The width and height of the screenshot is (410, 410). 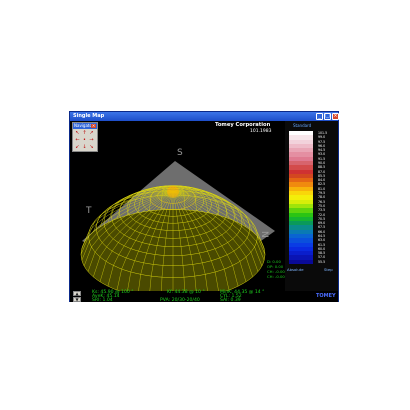 I want to click on nav-right-arrow-icon: →, so click(x=91, y=140).